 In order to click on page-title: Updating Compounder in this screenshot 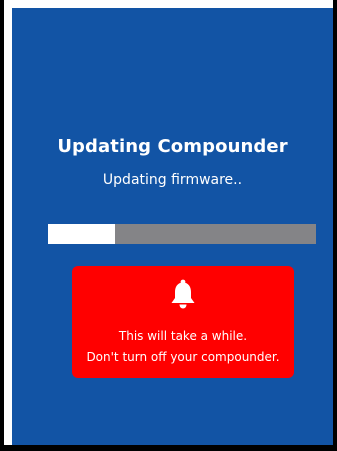, I will do `click(172, 146)`.